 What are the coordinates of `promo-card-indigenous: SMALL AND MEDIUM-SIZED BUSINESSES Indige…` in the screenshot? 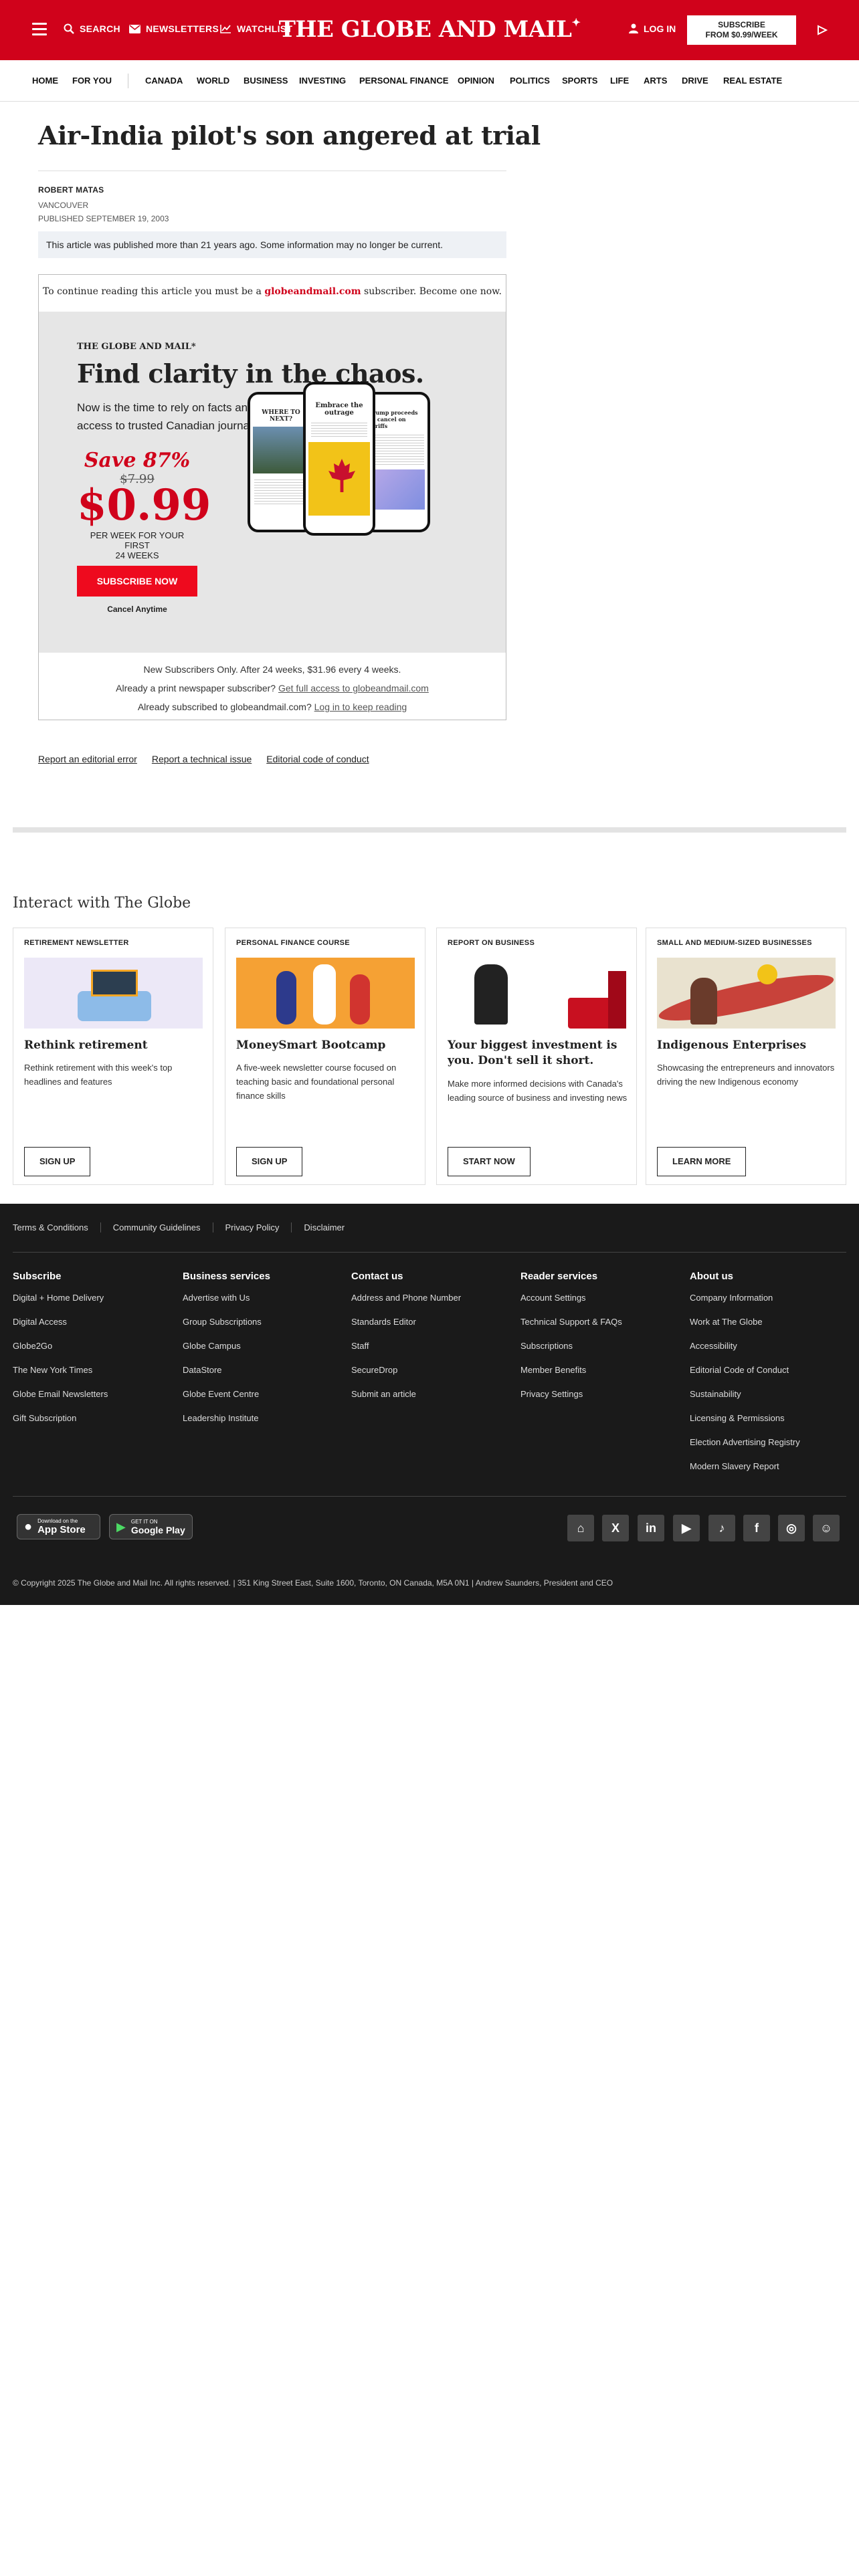 It's located at (746, 1056).